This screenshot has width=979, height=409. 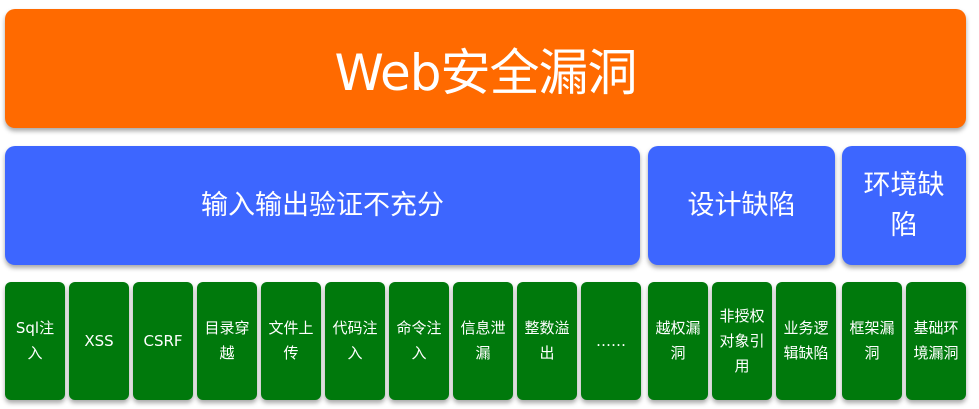 I want to click on leaf-xss: XSS, so click(x=99, y=341).